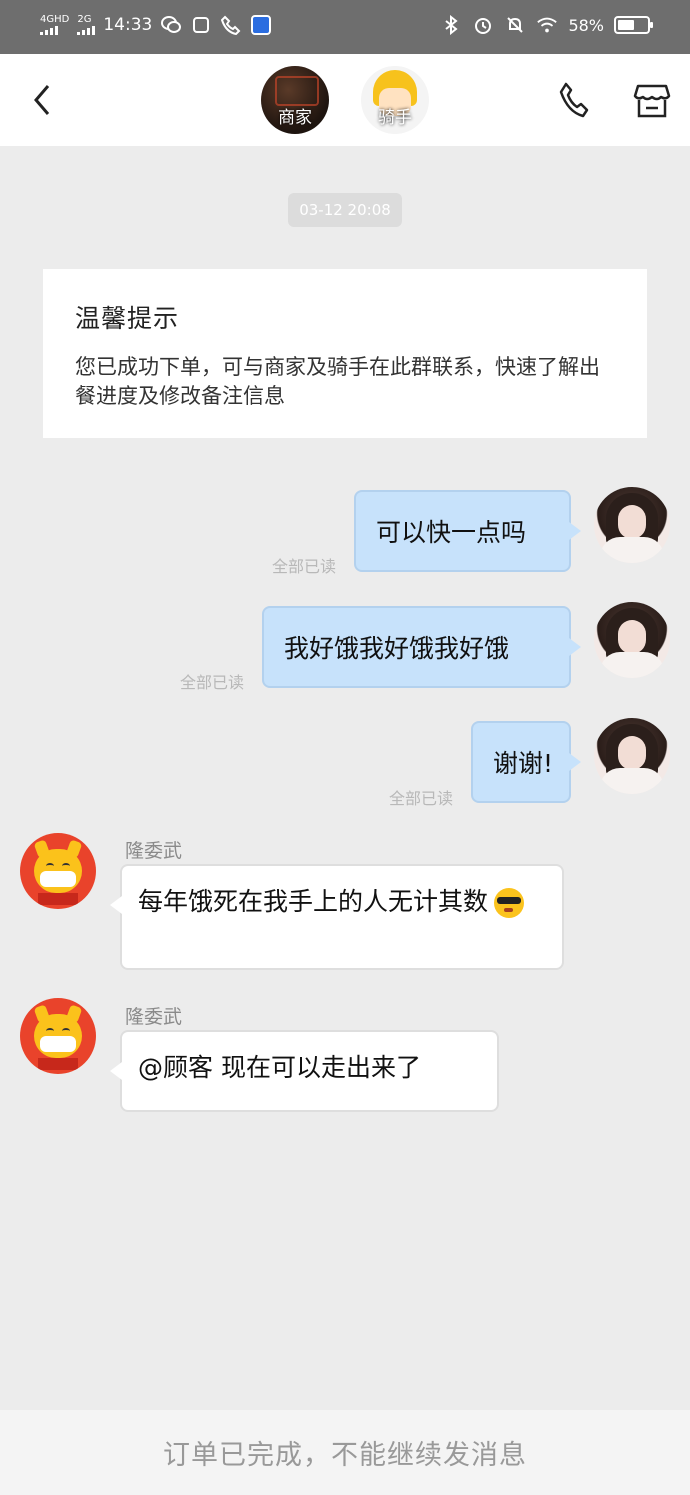  I want to click on status-left: 4GHD 2G 14:33, so click(156, 25).